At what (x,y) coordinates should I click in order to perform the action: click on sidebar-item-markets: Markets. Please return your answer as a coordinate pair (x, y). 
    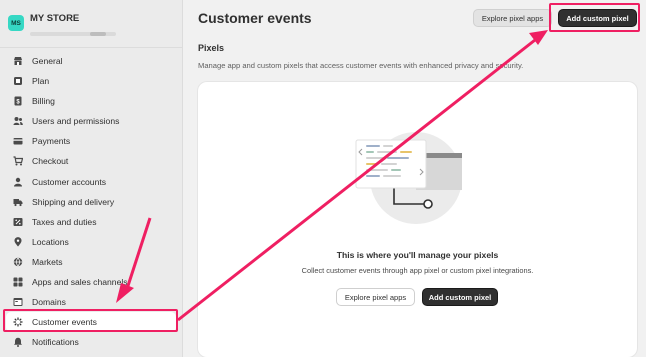
    Looking at the image, I should click on (91, 262).